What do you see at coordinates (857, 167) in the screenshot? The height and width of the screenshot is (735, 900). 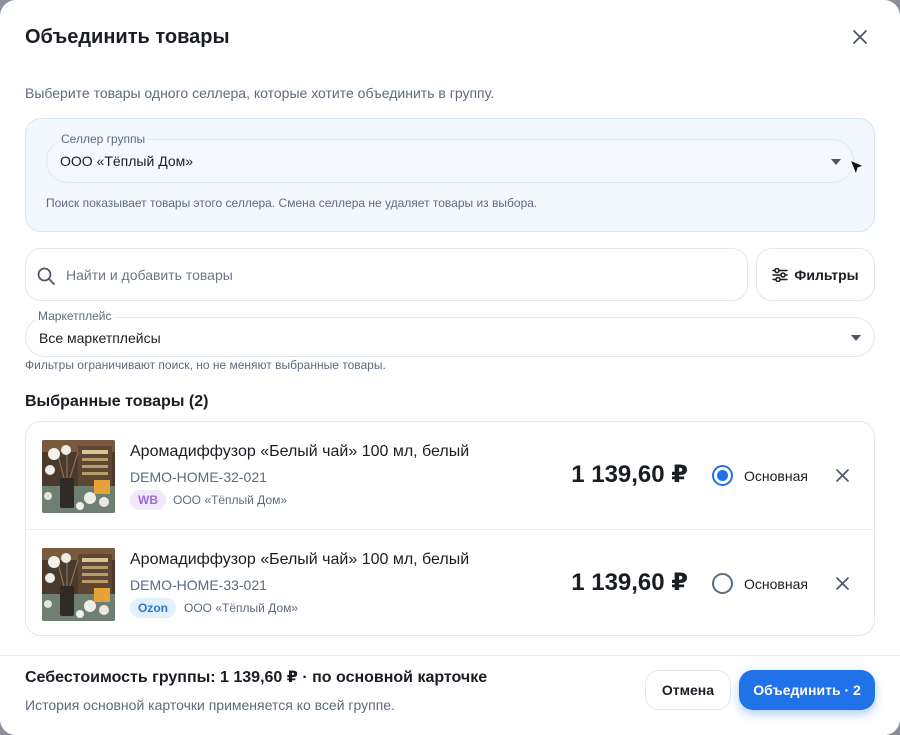 I see `cursor-icon` at bounding box center [857, 167].